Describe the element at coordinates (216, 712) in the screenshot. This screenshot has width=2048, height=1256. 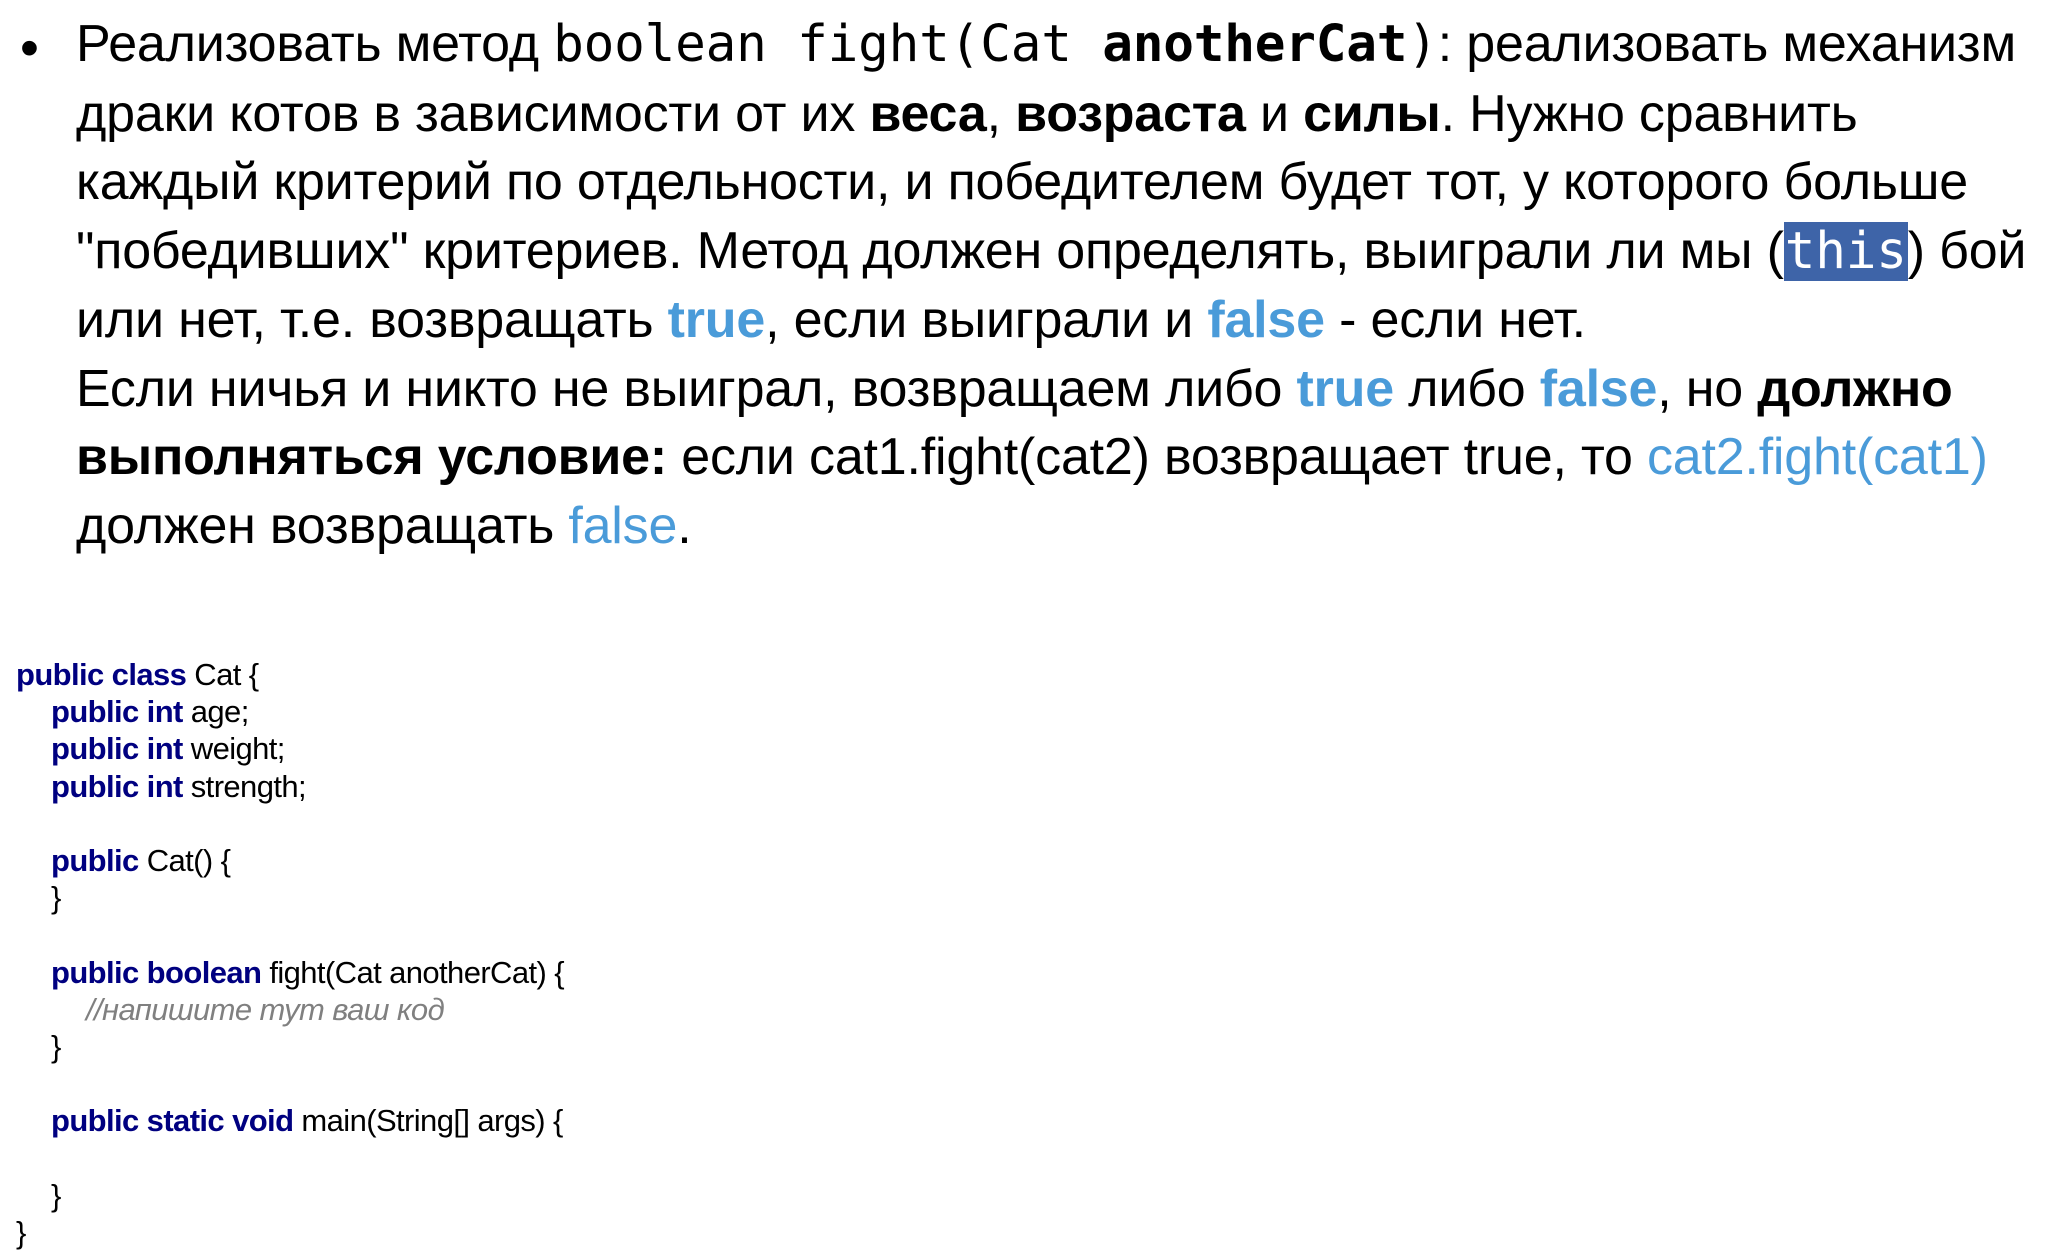
I see `code-text: age;` at that location.